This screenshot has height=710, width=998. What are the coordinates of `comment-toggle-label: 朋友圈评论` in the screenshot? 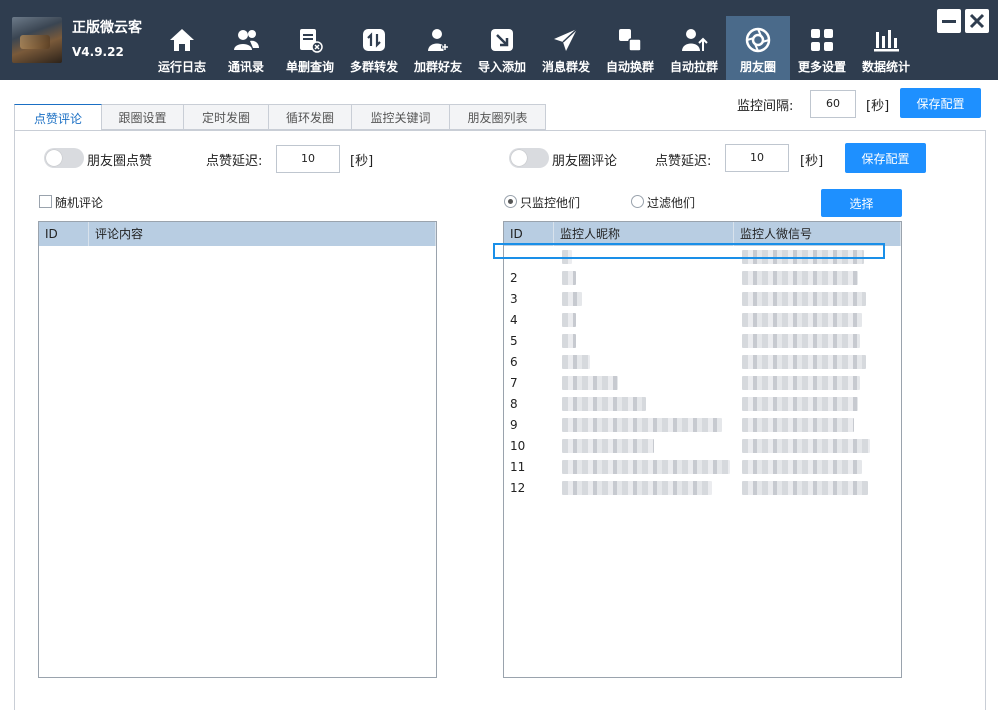 It's located at (585, 161).